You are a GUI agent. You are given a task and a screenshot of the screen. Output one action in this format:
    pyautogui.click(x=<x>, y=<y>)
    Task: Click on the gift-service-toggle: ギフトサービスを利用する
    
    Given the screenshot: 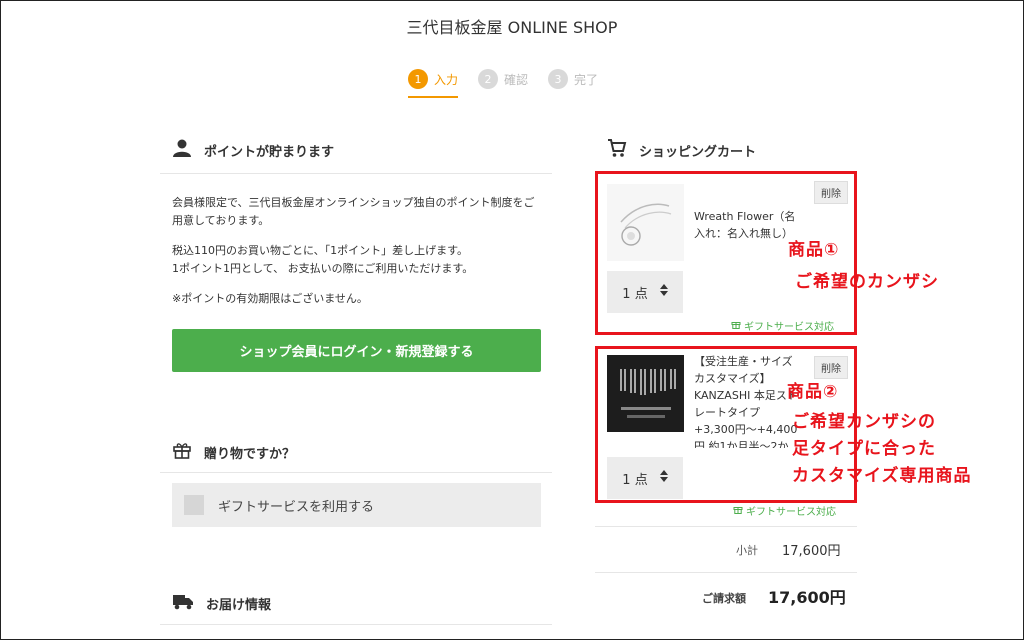 What is the action you would take?
    pyautogui.click(x=356, y=505)
    